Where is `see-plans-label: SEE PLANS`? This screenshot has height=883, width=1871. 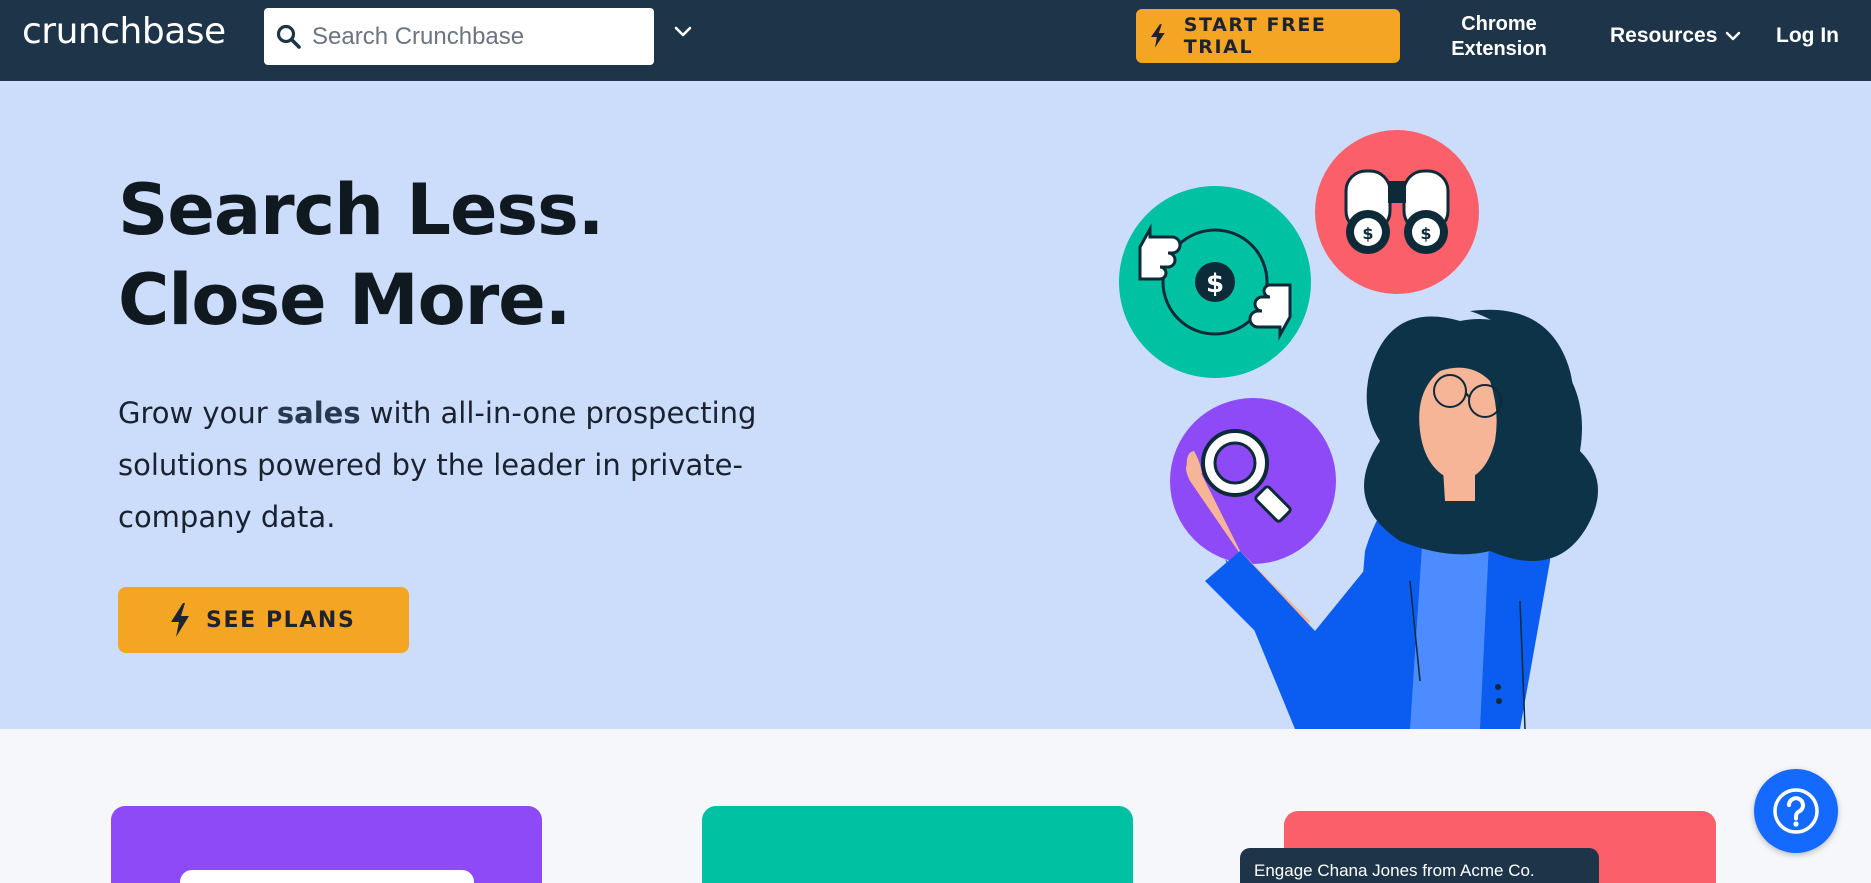
see-plans-label: SEE PLANS is located at coordinates (281, 620).